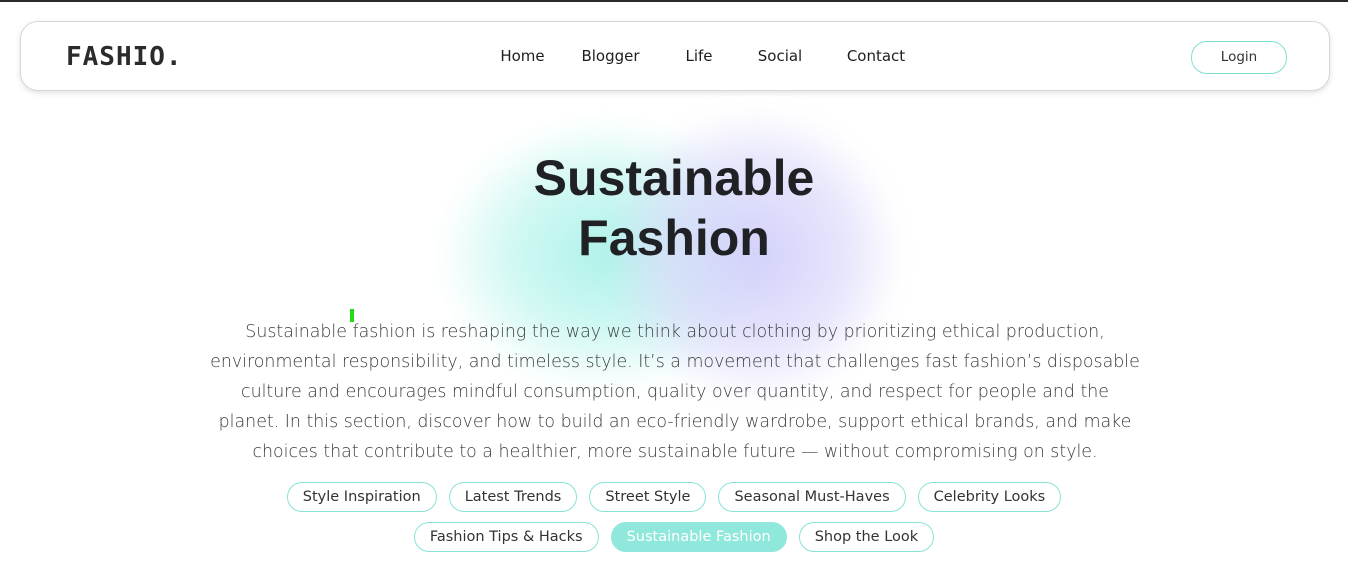 Image resolution: width=1348 pixels, height=578 pixels. What do you see at coordinates (1239, 57) in the screenshot?
I see `login-button: Login` at bounding box center [1239, 57].